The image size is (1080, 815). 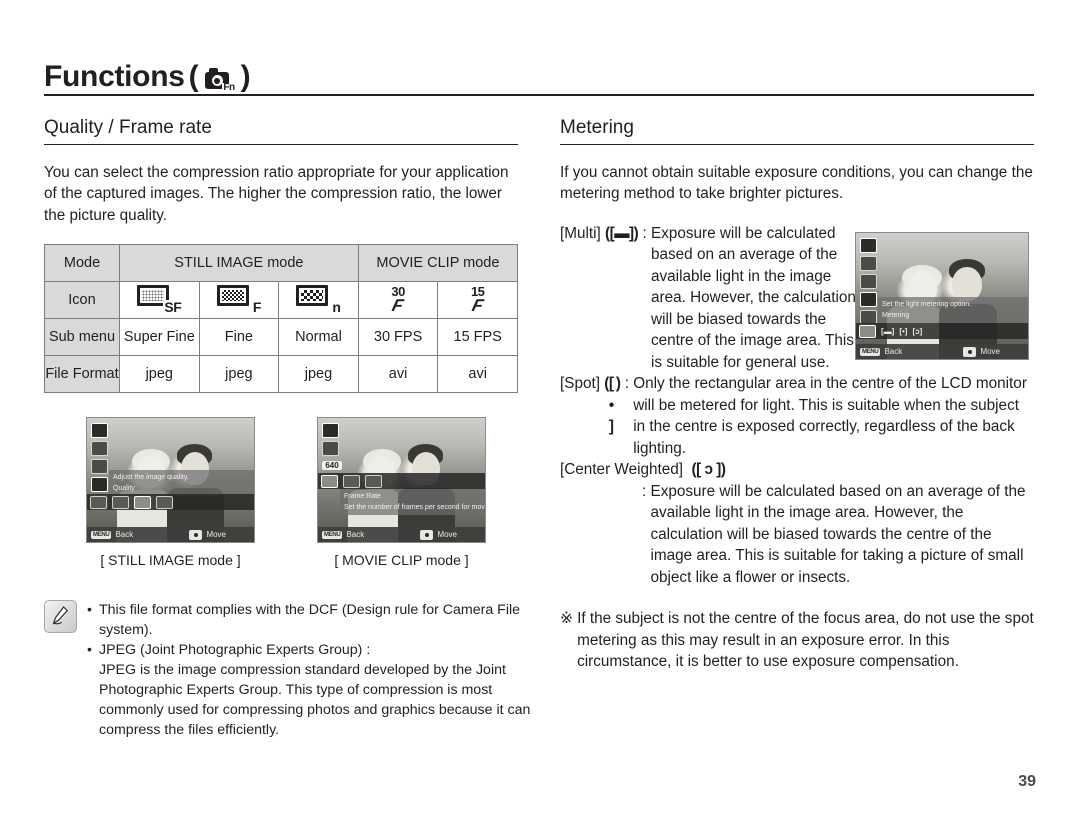 I want to click on fps15-icon: 15 F, so click(x=478, y=300).